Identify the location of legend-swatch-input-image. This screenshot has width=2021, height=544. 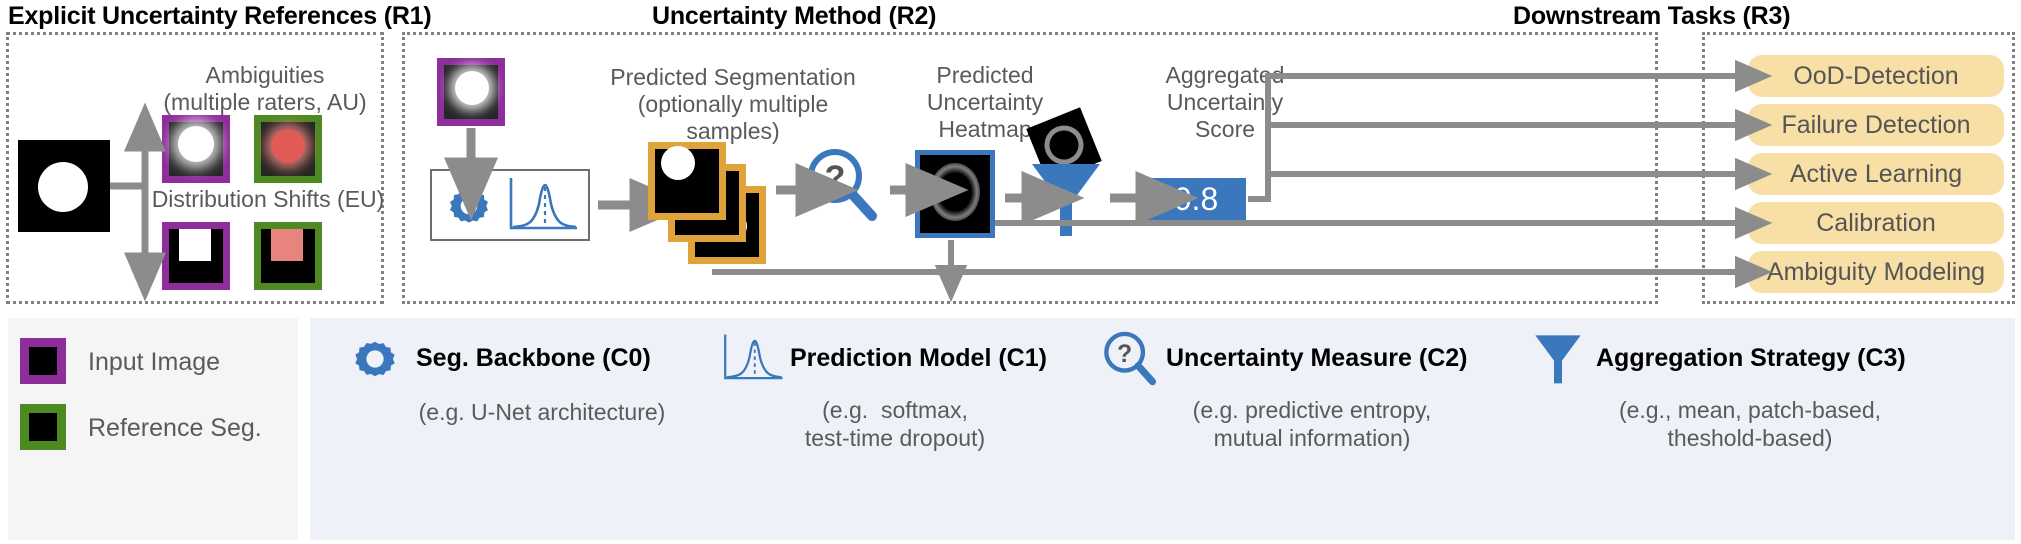
(43, 361).